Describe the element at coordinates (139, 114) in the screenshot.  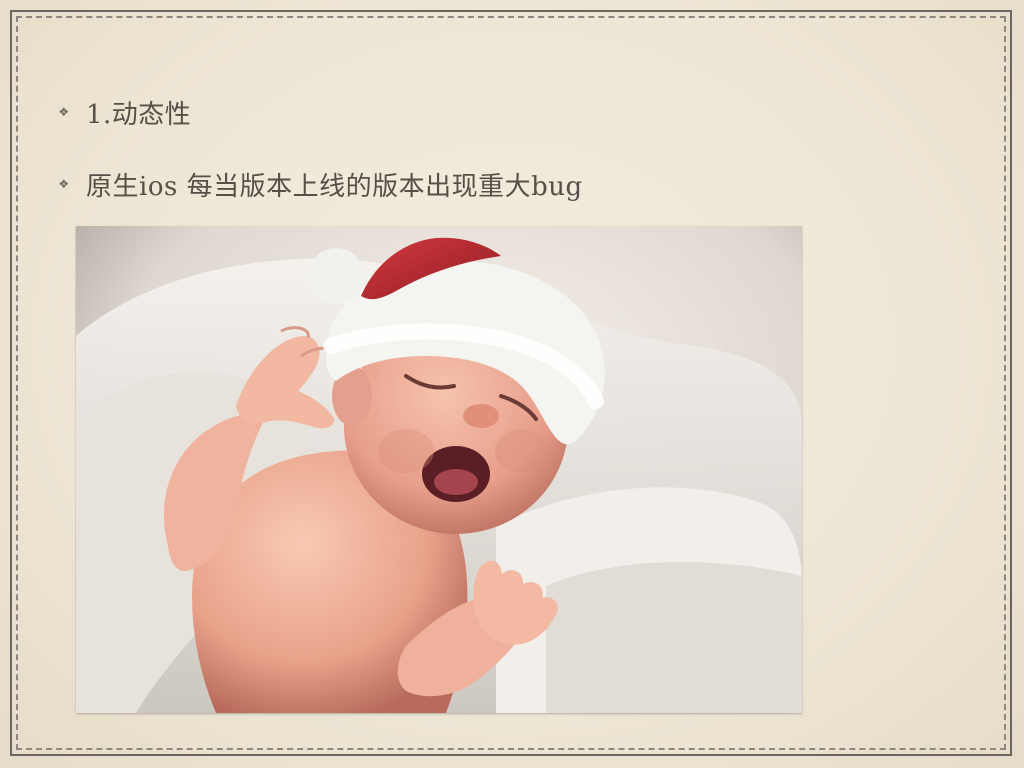
I see `bullet-text-1: 1.动态性` at that location.